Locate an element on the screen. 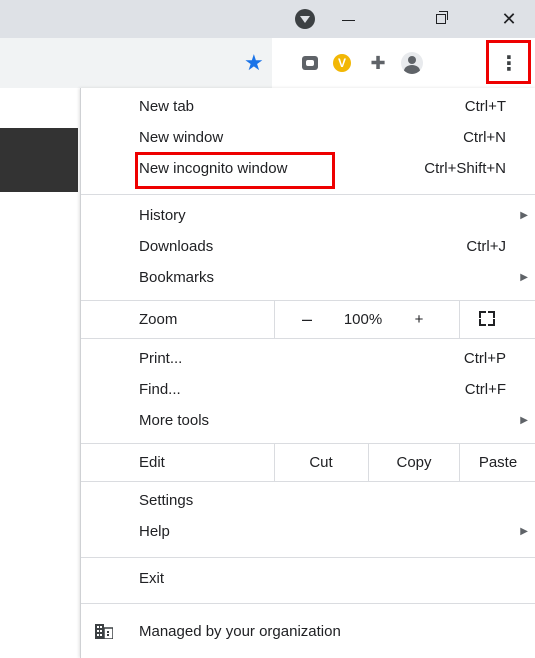  edit-label: Edit is located at coordinates (152, 462).